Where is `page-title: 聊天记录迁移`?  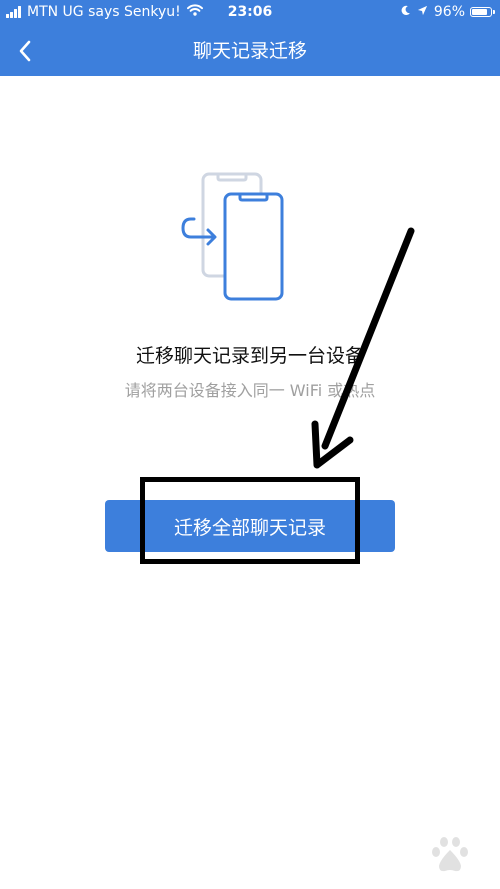 page-title: 聊天记录迁移 is located at coordinates (249, 51).